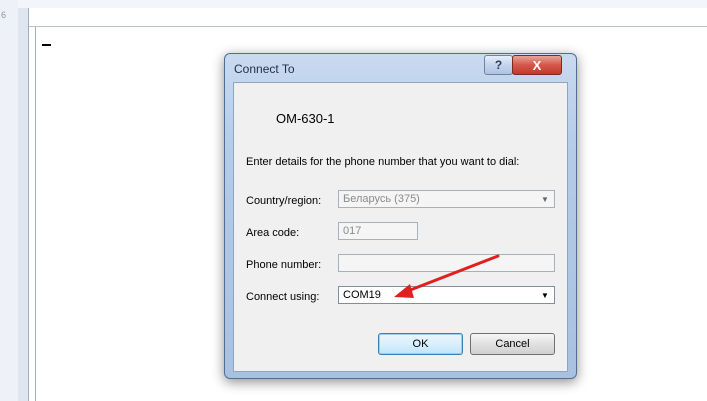 This screenshot has height=401, width=707. I want to click on ok-button: OK, so click(420, 344).